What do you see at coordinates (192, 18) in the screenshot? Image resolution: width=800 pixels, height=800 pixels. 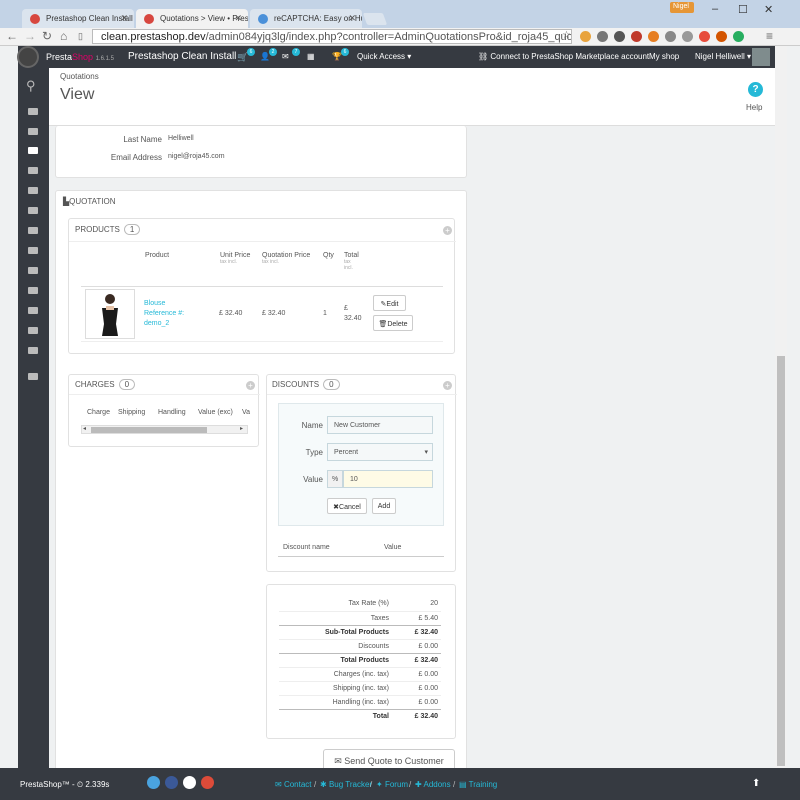 I see `browser-tab-2: Quotations > View • Presta ✕` at bounding box center [192, 18].